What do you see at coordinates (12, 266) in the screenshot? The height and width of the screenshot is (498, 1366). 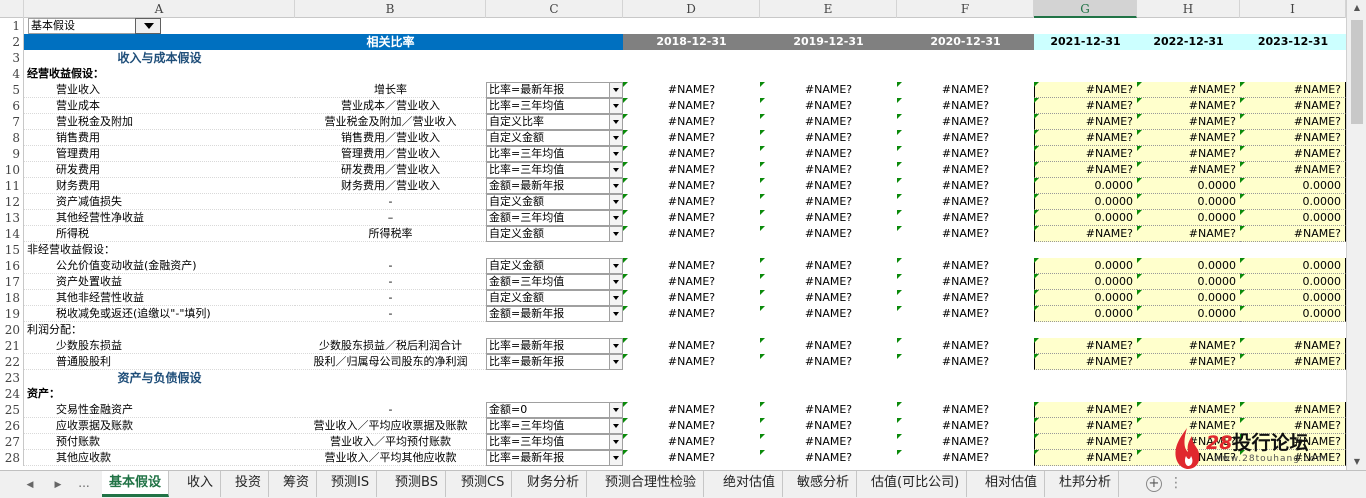 I see `row-header: 16` at bounding box center [12, 266].